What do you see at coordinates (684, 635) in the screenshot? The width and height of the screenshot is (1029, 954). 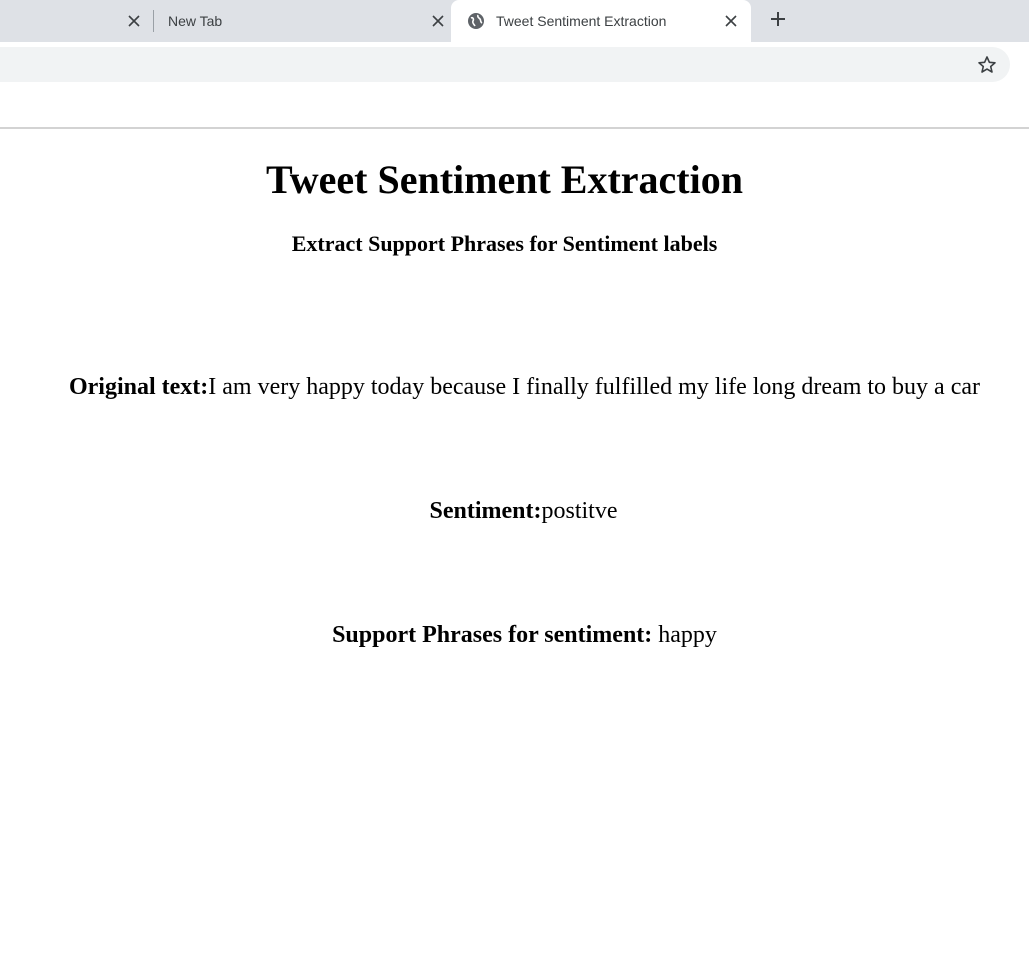 I see `support-phrases-value: happy` at bounding box center [684, 635].